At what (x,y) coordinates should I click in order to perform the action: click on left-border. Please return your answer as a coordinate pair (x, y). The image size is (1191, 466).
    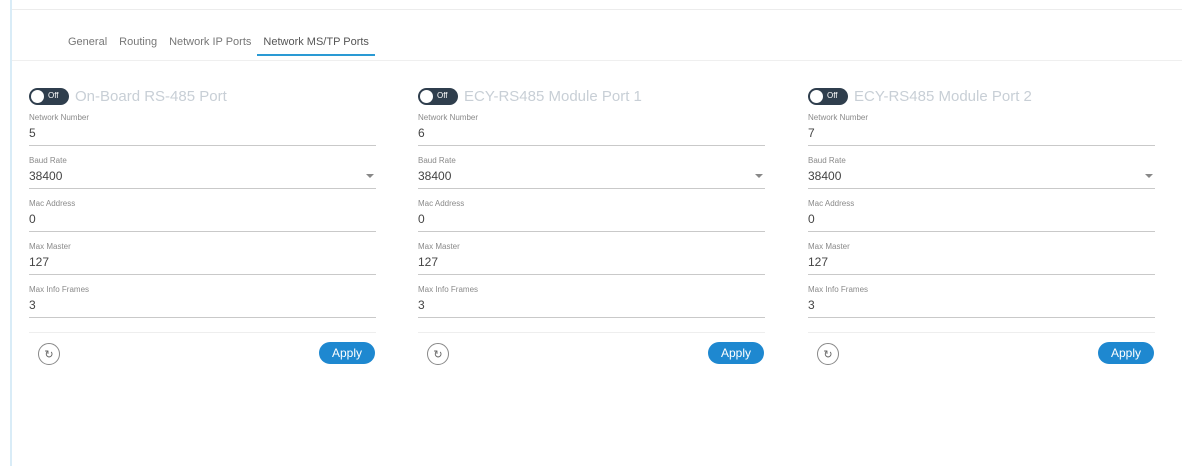
    Looking at the image, I should click on (11, 233).